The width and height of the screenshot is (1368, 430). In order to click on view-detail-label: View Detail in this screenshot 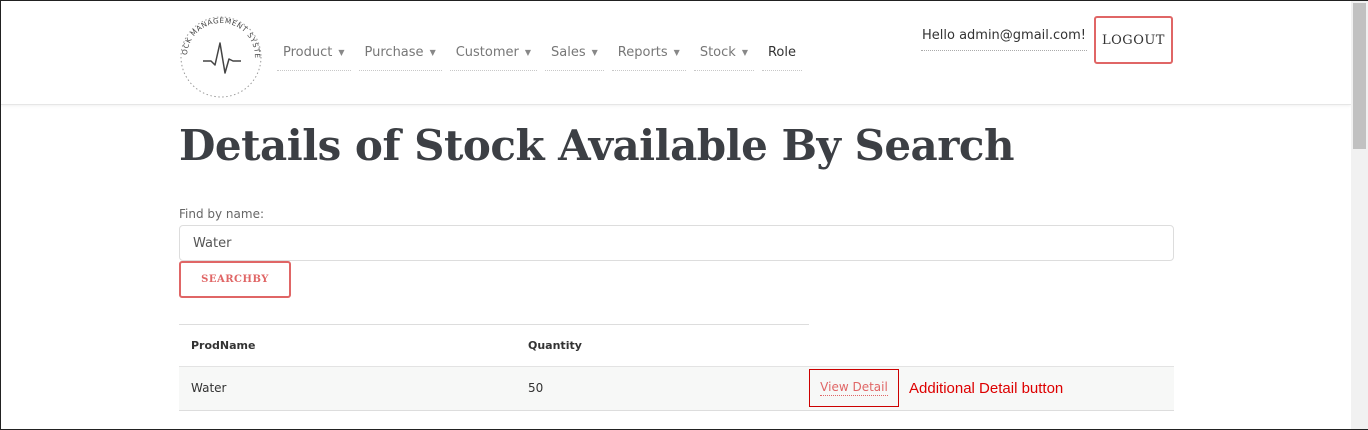, I will do `click(854, 388)`.